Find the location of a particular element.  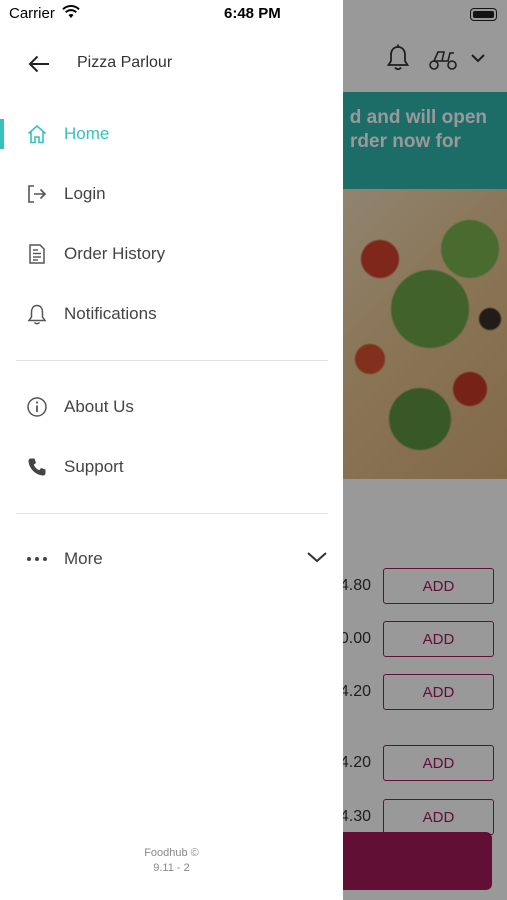

menu-label-about-us: About Us is located at coordinates (99, 406).